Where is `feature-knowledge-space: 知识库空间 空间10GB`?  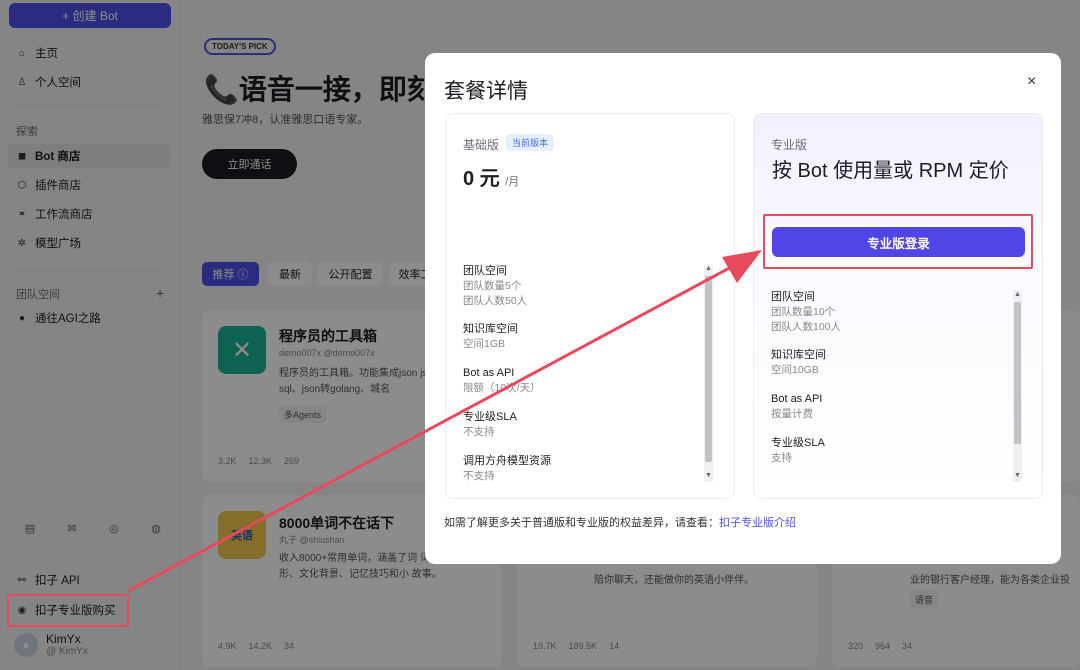
feature-knowledge-space: 知识库空间 空间10GB is located at coordinates (798, 362).